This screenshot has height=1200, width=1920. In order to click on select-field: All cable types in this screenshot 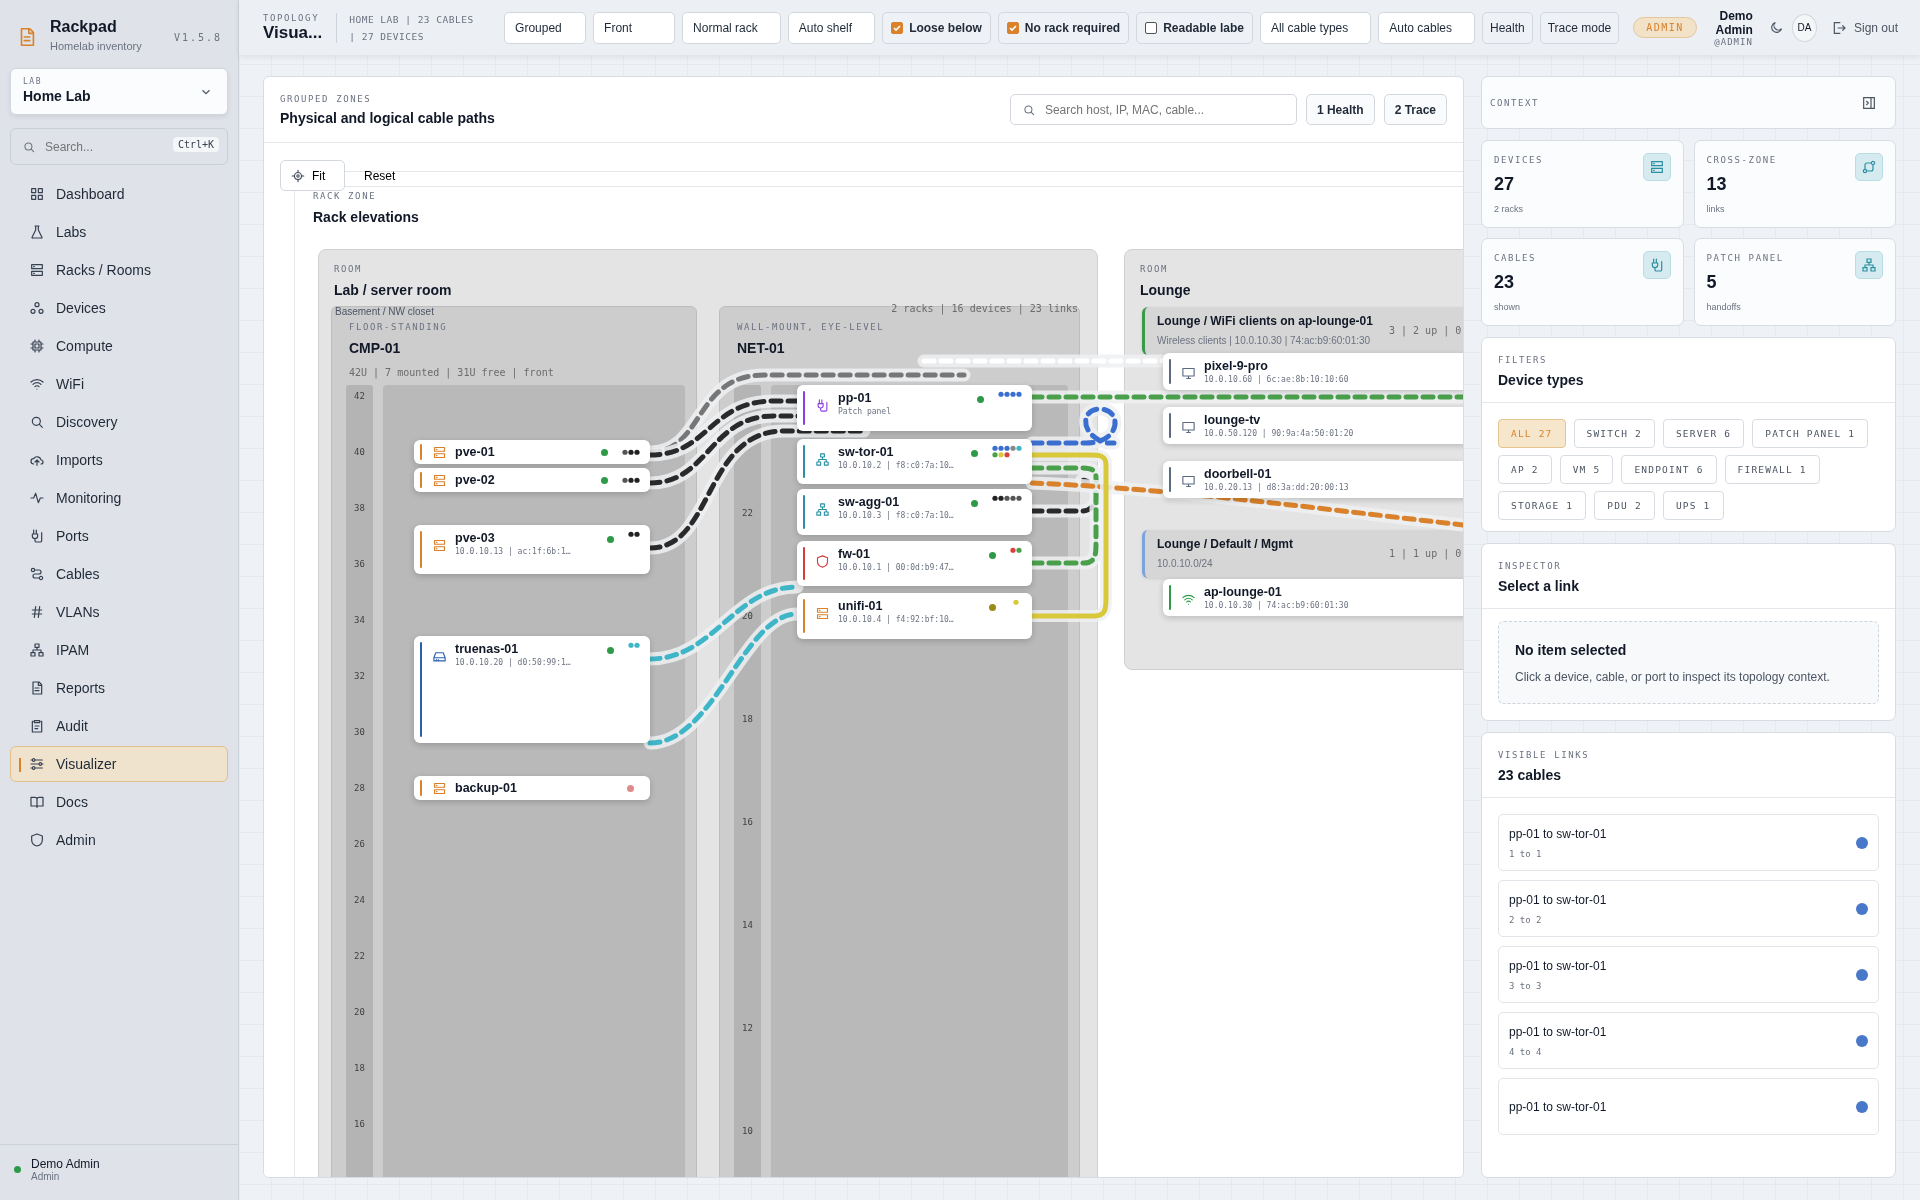, I will do `click(1315, 27)`.